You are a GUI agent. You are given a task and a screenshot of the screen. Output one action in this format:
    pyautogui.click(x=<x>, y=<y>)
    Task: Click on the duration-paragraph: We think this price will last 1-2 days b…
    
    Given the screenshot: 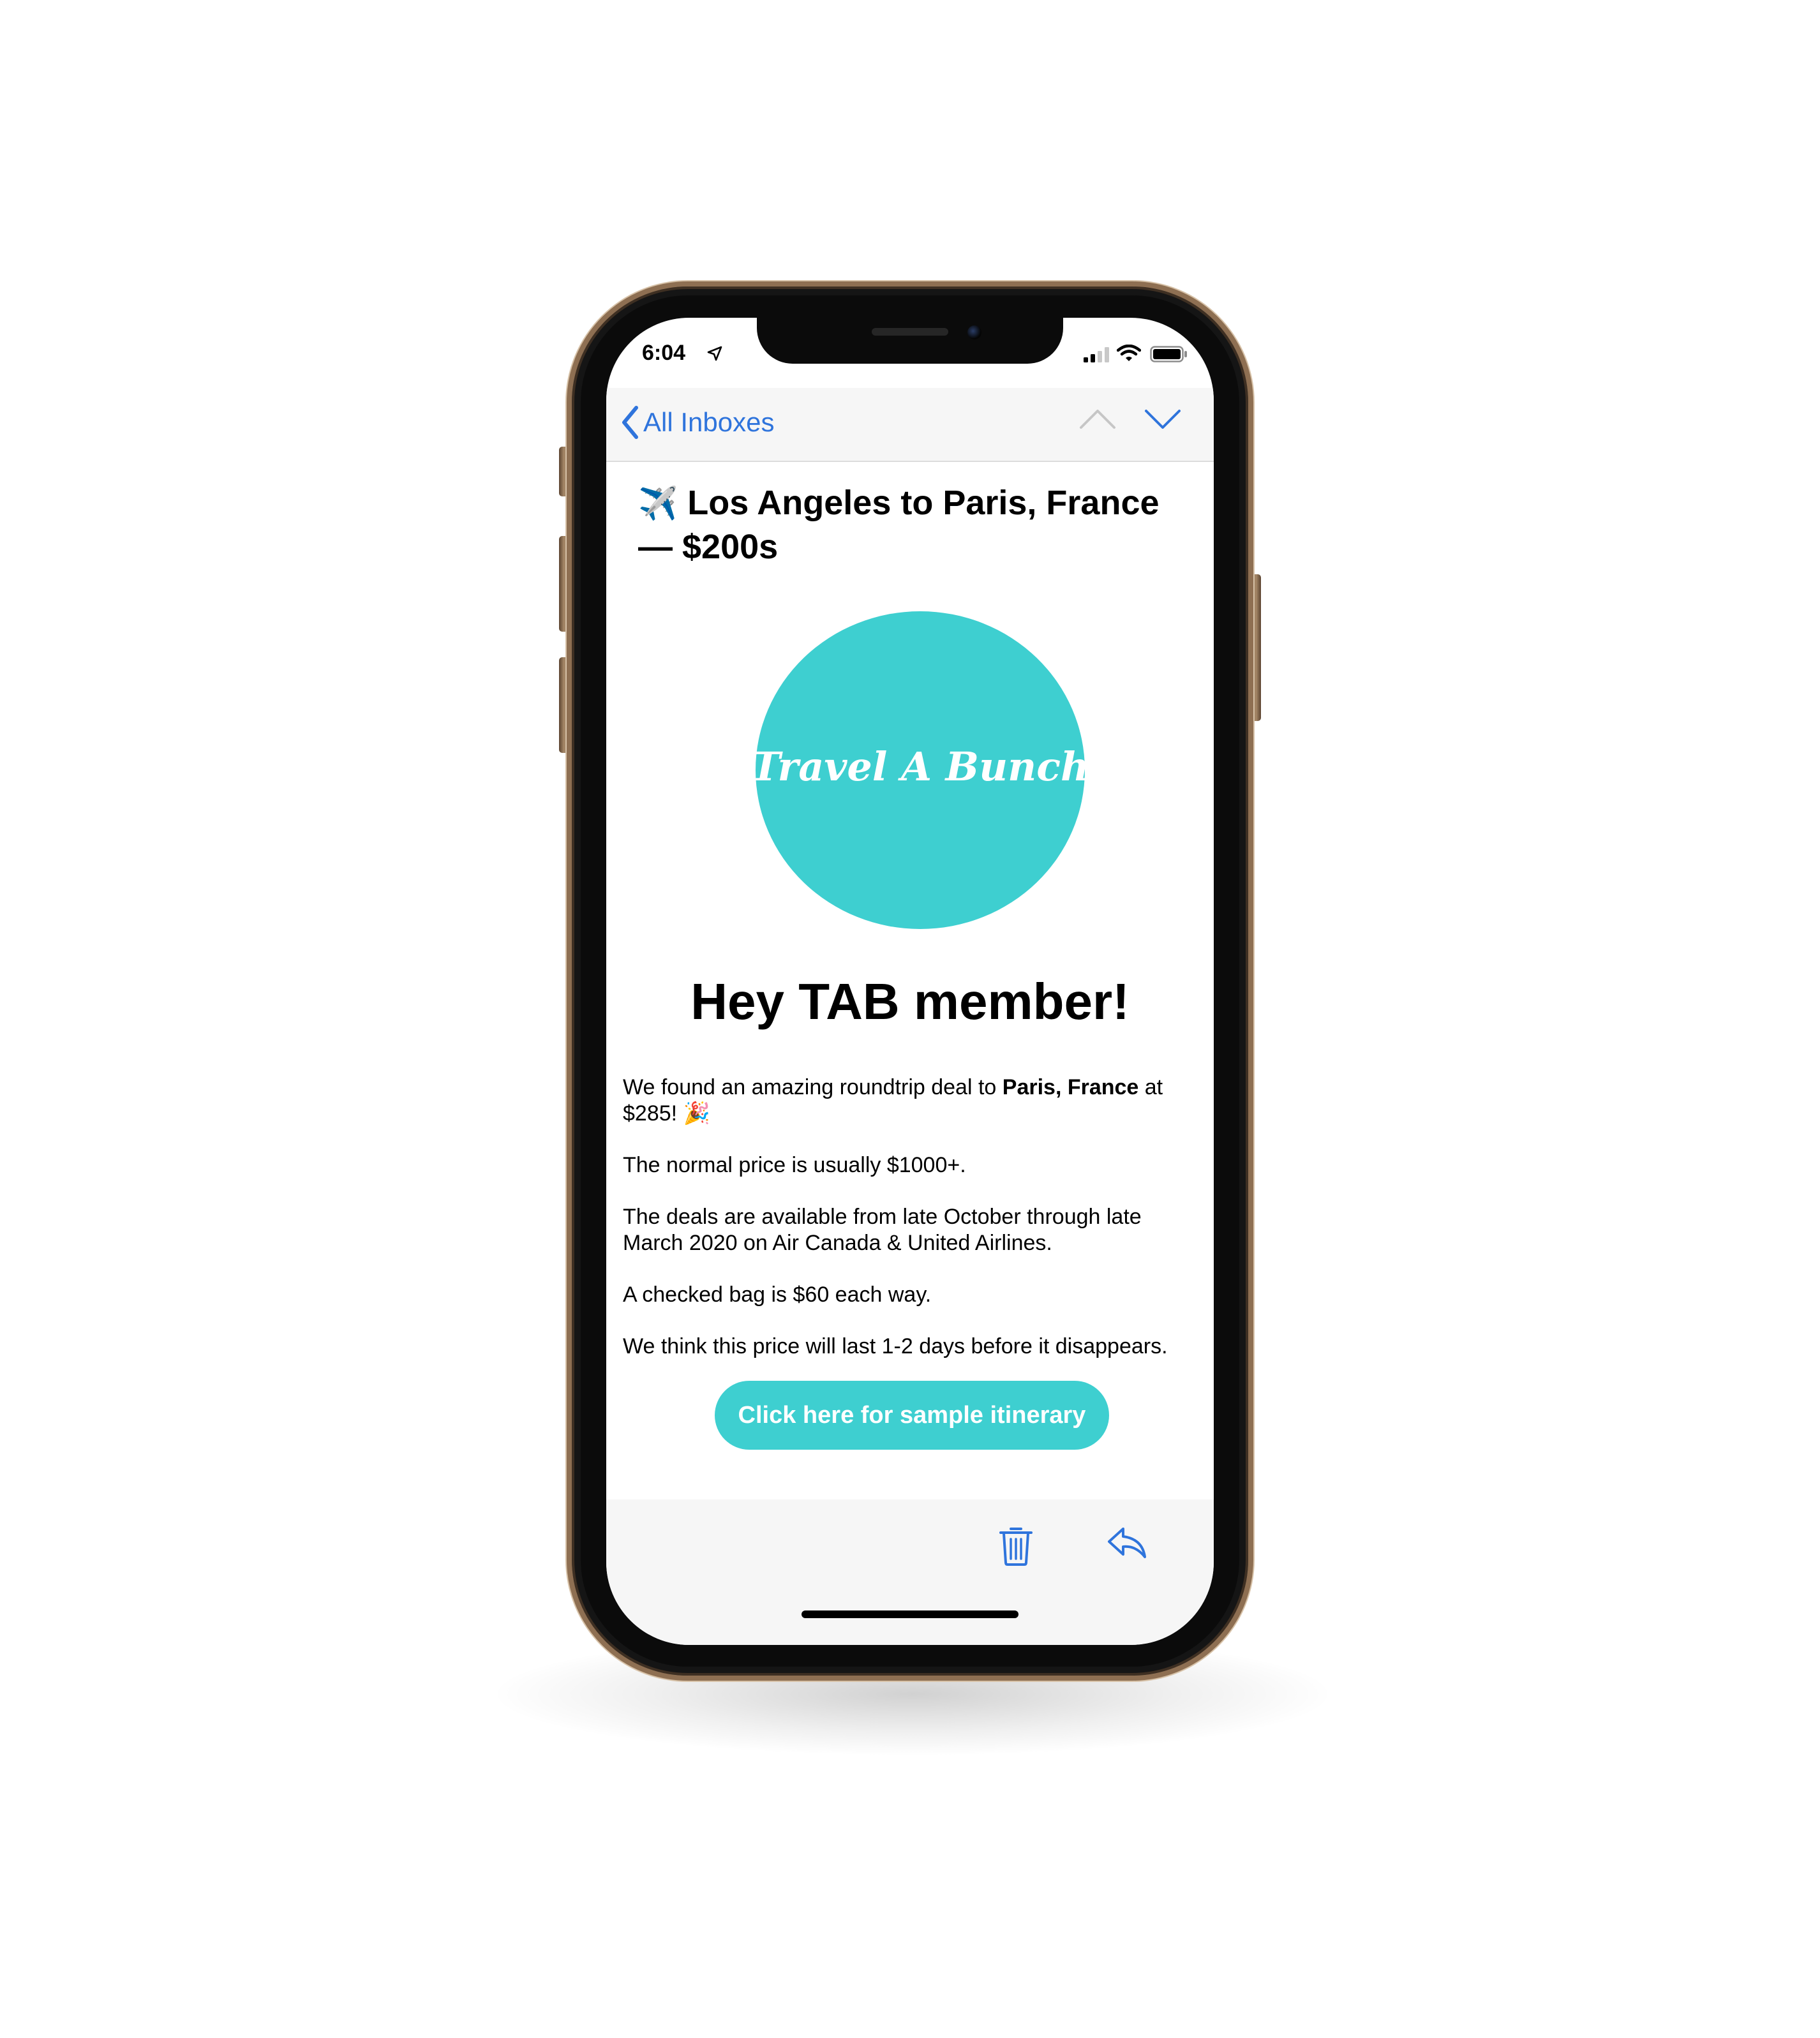 What is the action you would take?
    pyautogui.click(x=895, y=1346)
    